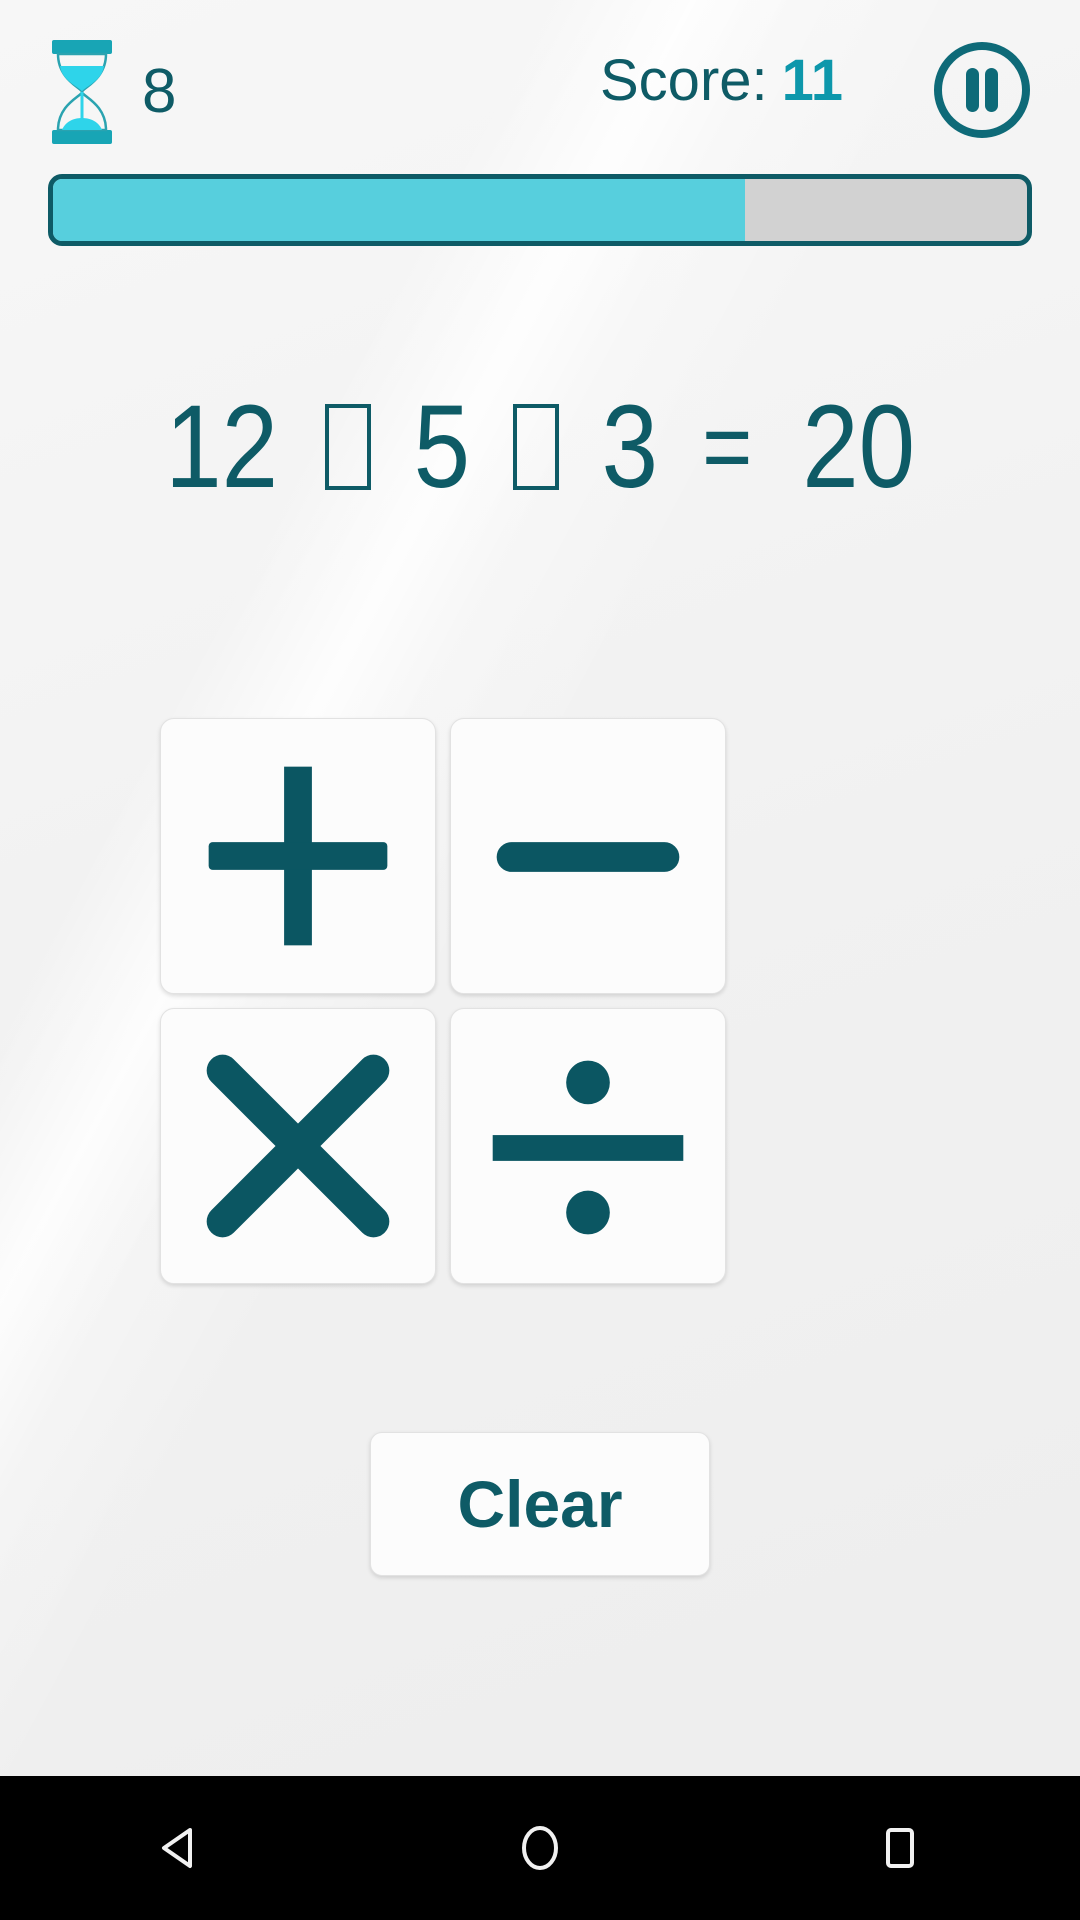 This screenshot has height=1920, width=1080. I want to click on hourglass-icon, so click(82, 92).